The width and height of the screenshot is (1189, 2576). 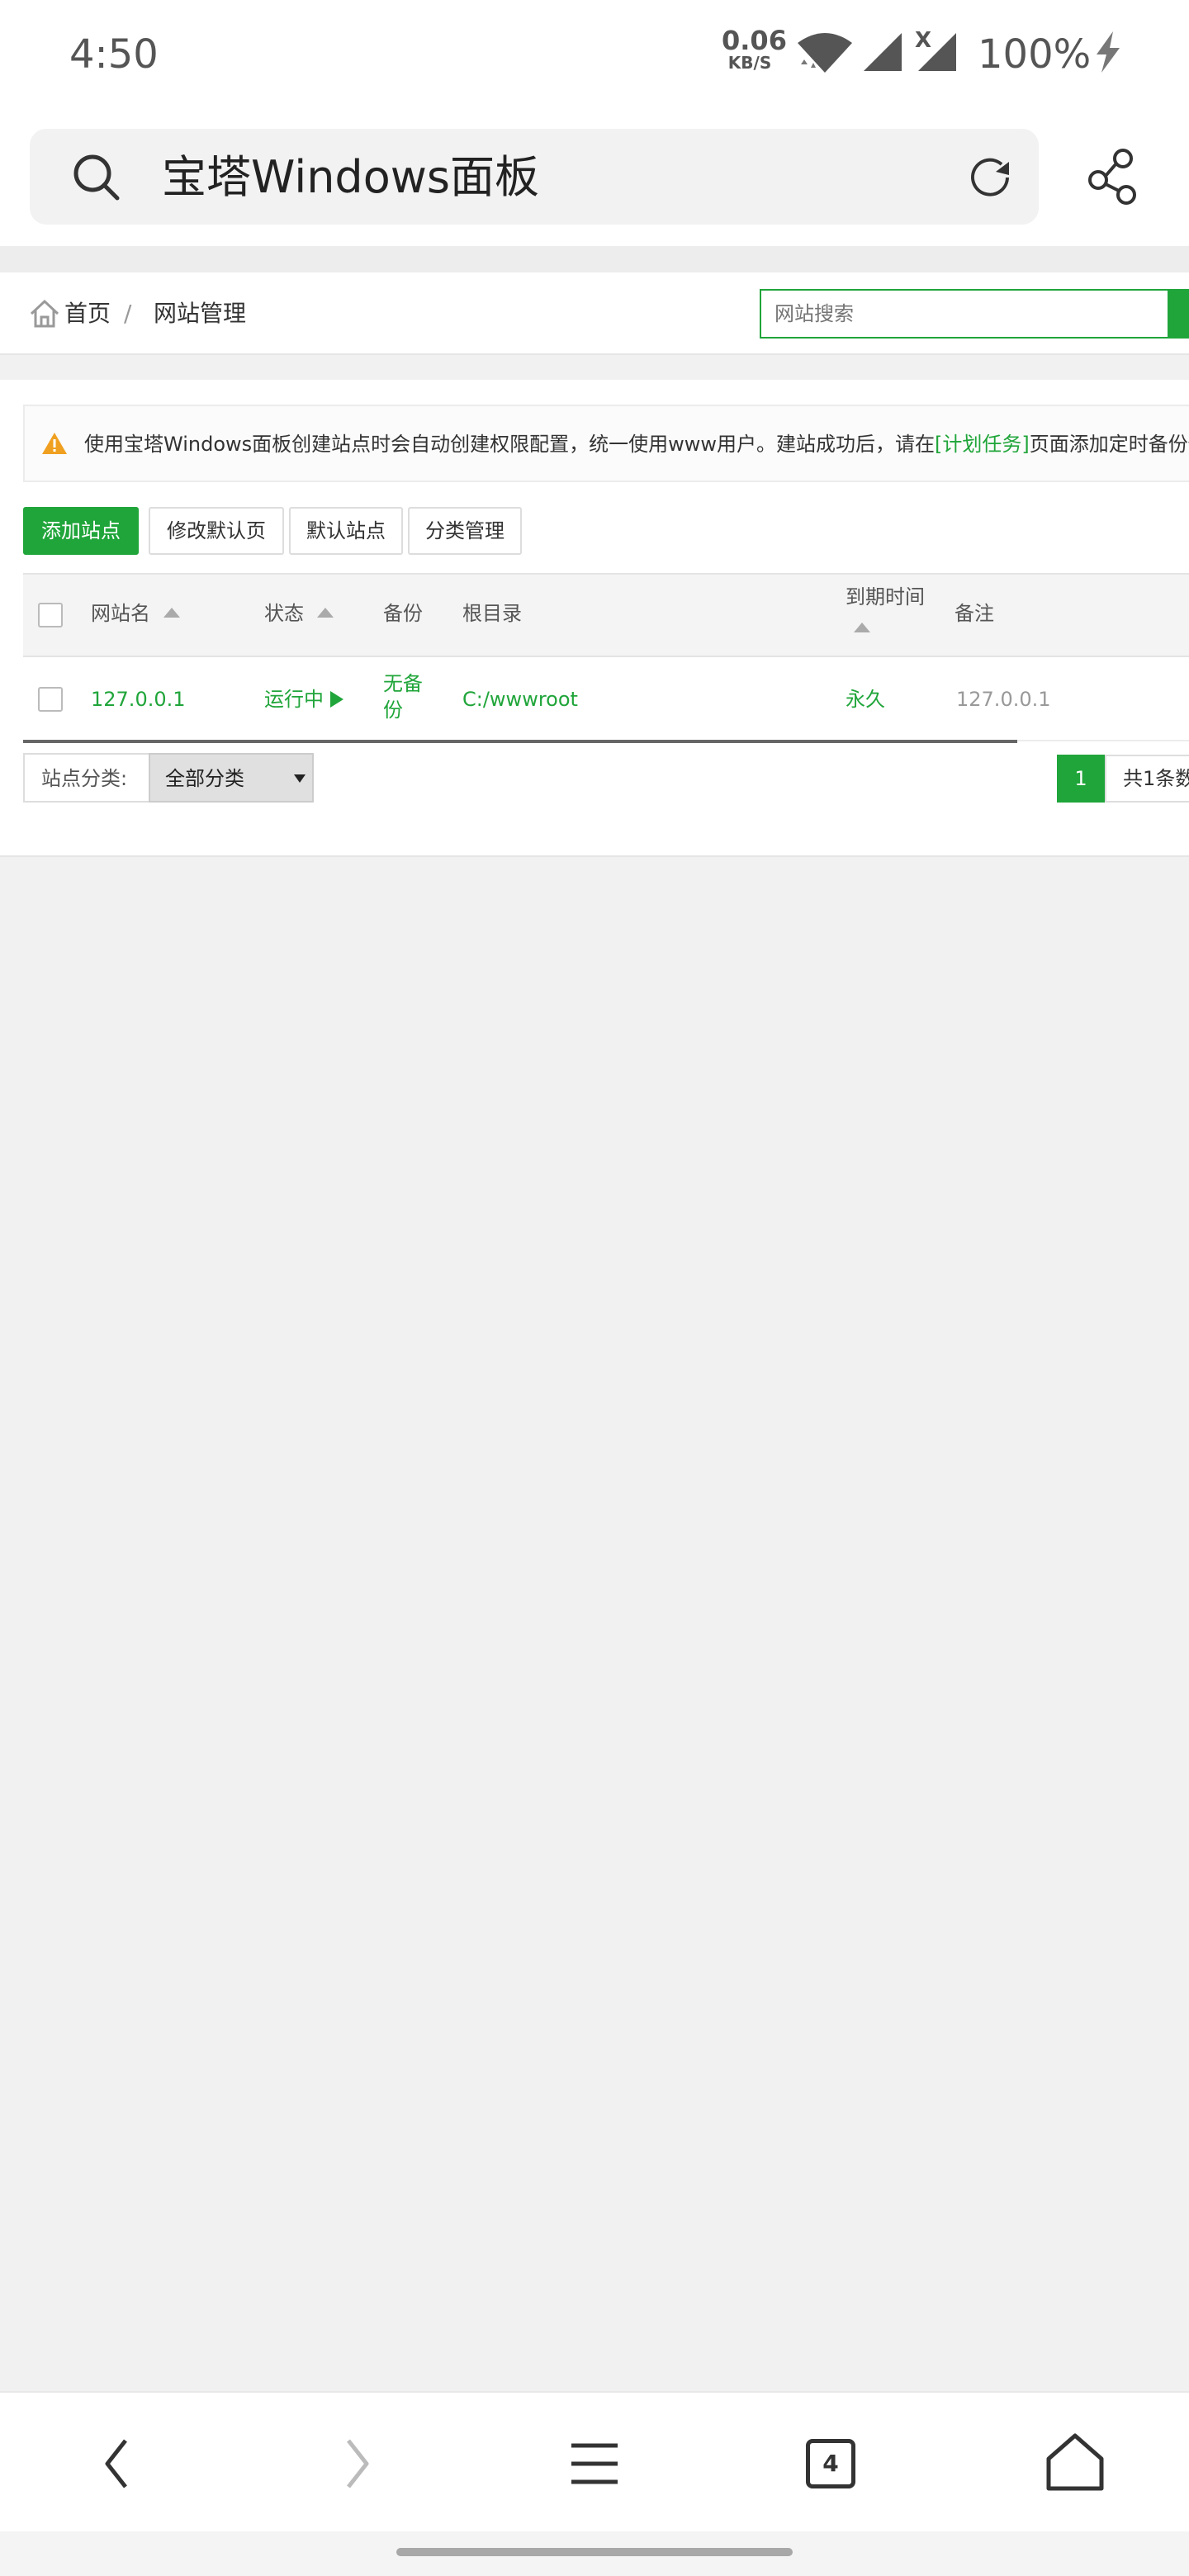 I want to click on network-speed: 0.06 KB/S, so click(x=754, y=49).